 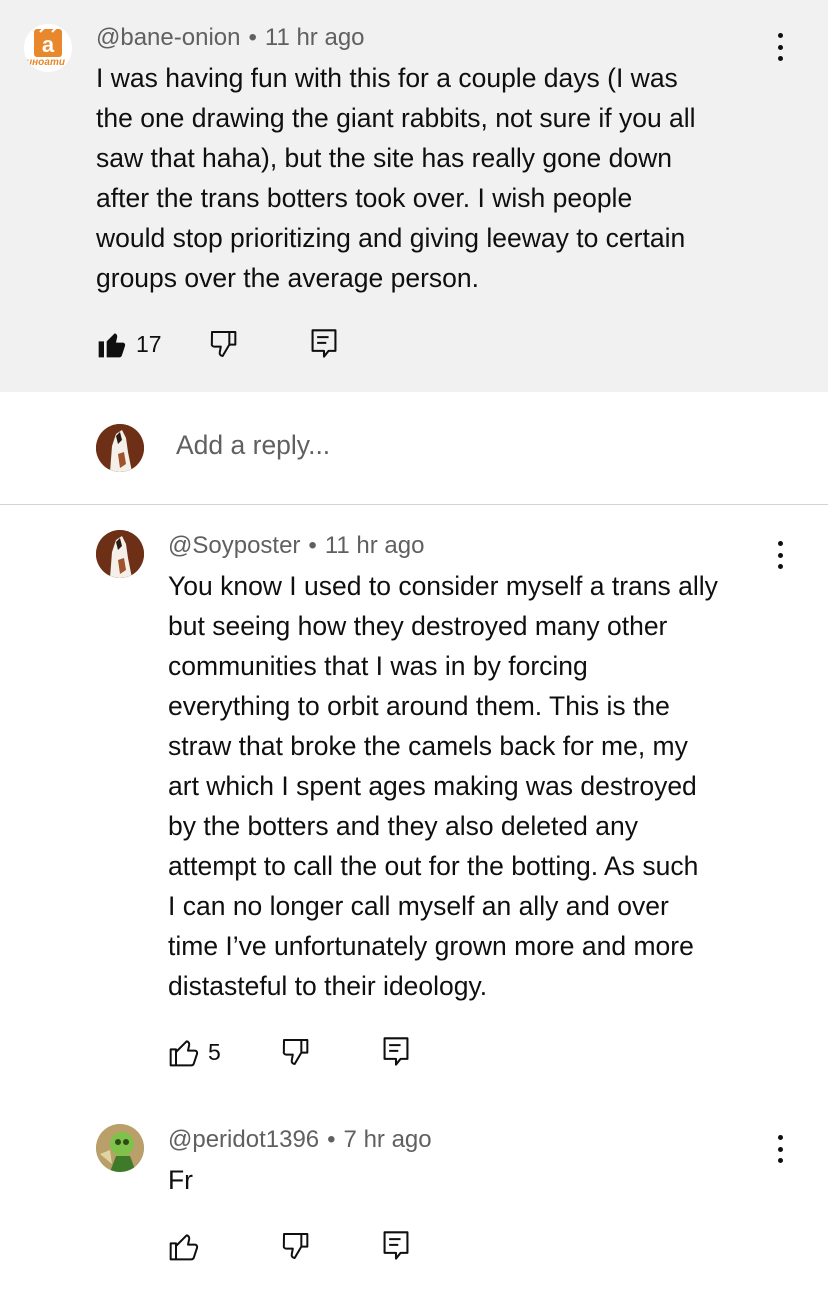 What do you see at coordinates (234, 545) in the screenshot?
I see `author-handle: @Soyposter` at bounding box center [234, 545].